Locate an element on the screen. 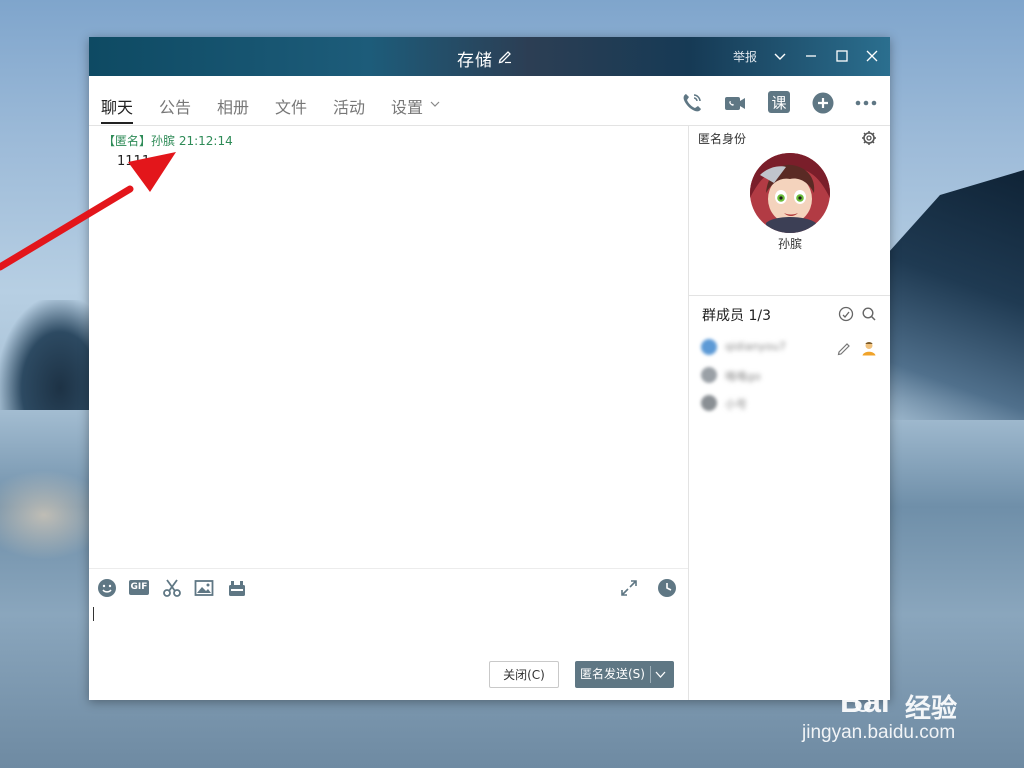 This screenshot has height=768, width=1024. tab-activity: 活动 is located at coordinates (349, 106).